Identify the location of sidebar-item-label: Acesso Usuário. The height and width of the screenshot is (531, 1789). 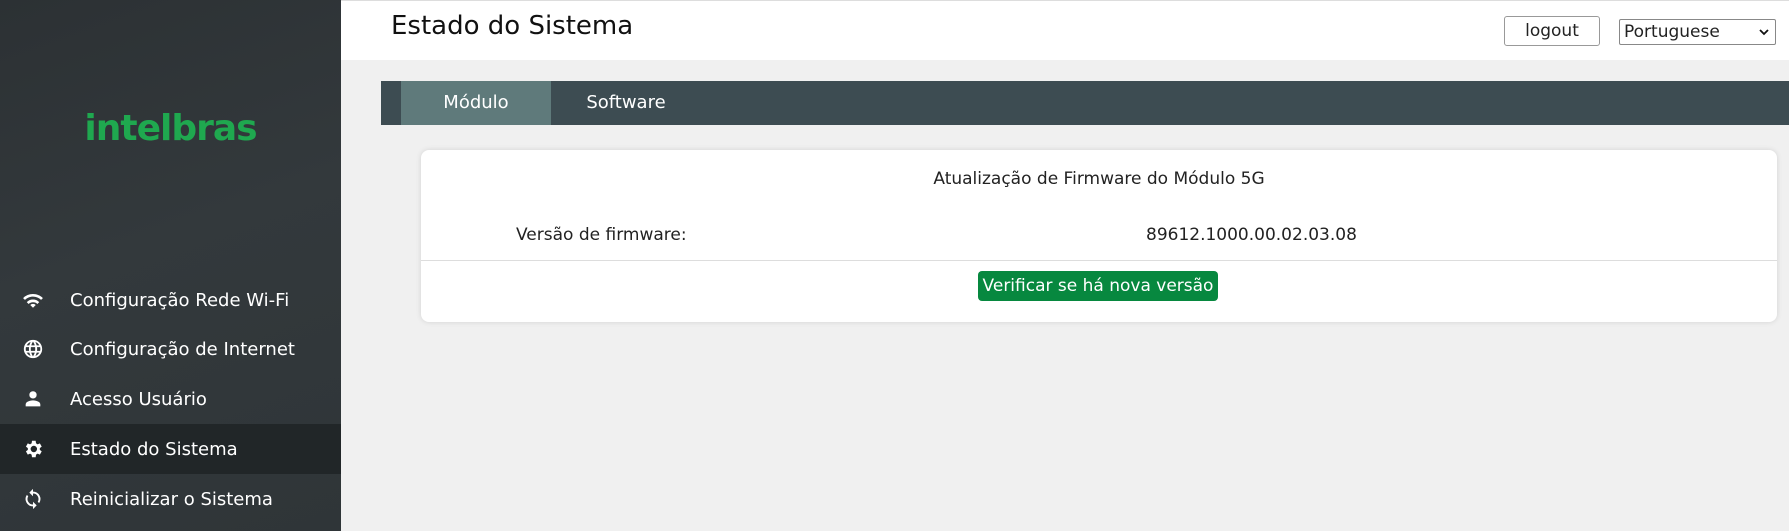
(138, 399).